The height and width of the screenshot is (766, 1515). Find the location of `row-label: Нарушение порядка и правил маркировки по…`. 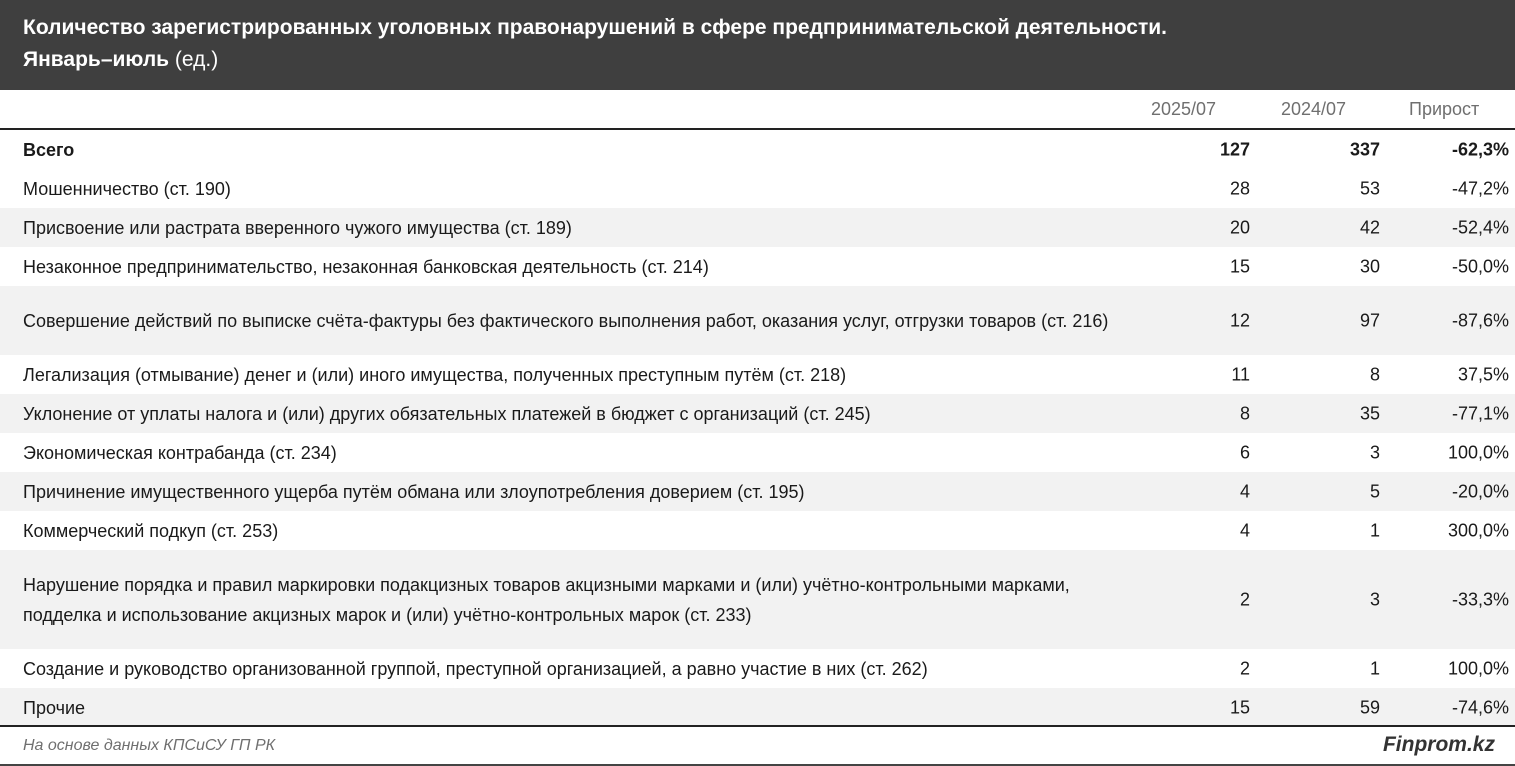

row-label: Нарушение порядка и правил маркировки по… is located at coordinates (546, 599).